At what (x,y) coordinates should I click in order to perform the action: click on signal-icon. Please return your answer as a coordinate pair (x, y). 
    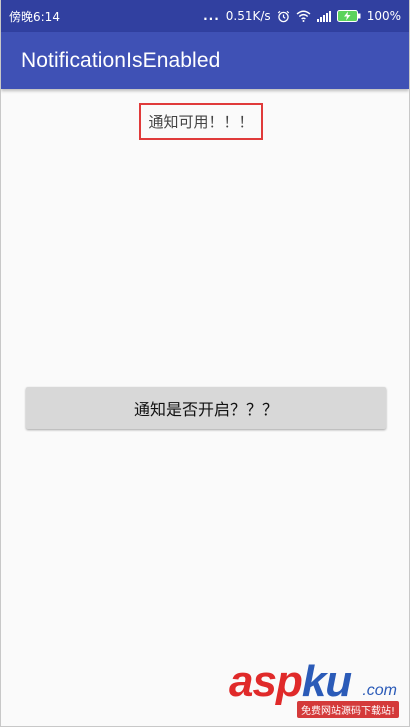
    Looking at the image, I should click on (323, 16).